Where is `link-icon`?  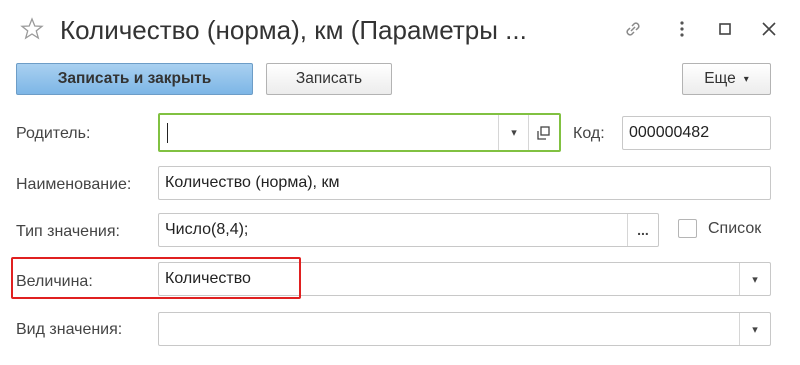 link-icon is located at coordinates (633, 29).